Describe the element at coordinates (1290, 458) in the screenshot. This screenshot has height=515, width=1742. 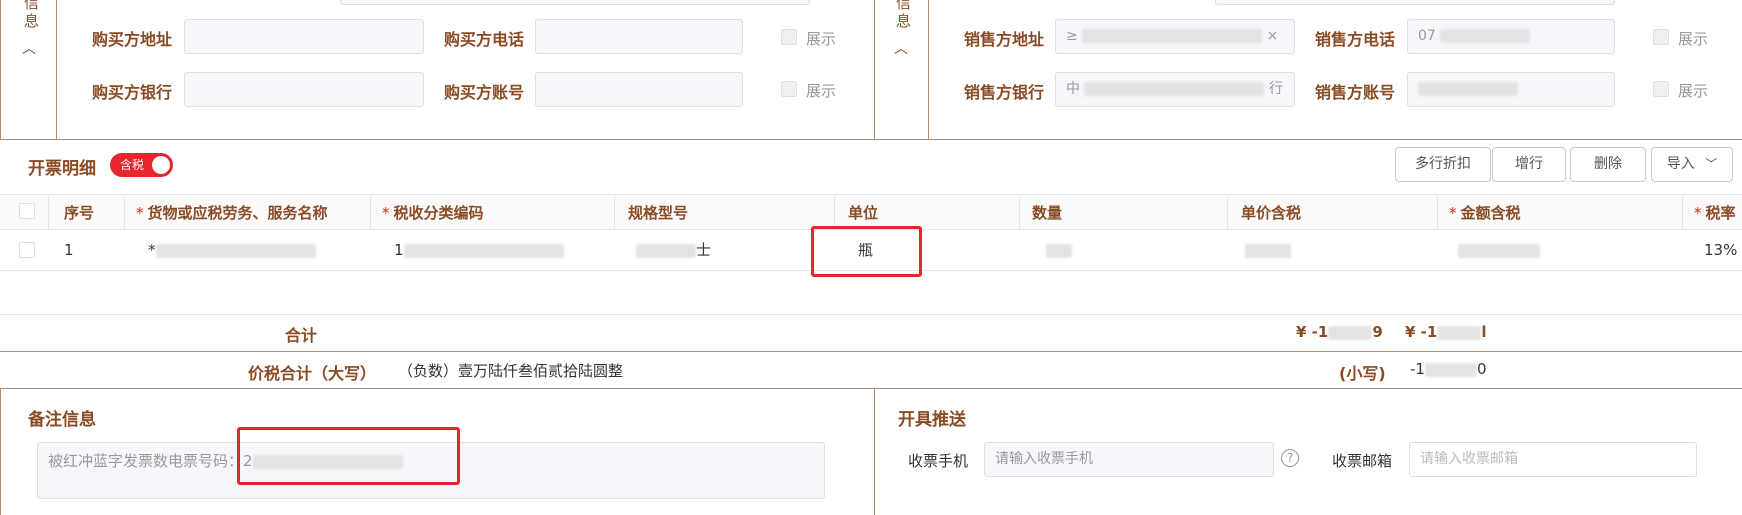
I see `help-icon: ?` at that location.